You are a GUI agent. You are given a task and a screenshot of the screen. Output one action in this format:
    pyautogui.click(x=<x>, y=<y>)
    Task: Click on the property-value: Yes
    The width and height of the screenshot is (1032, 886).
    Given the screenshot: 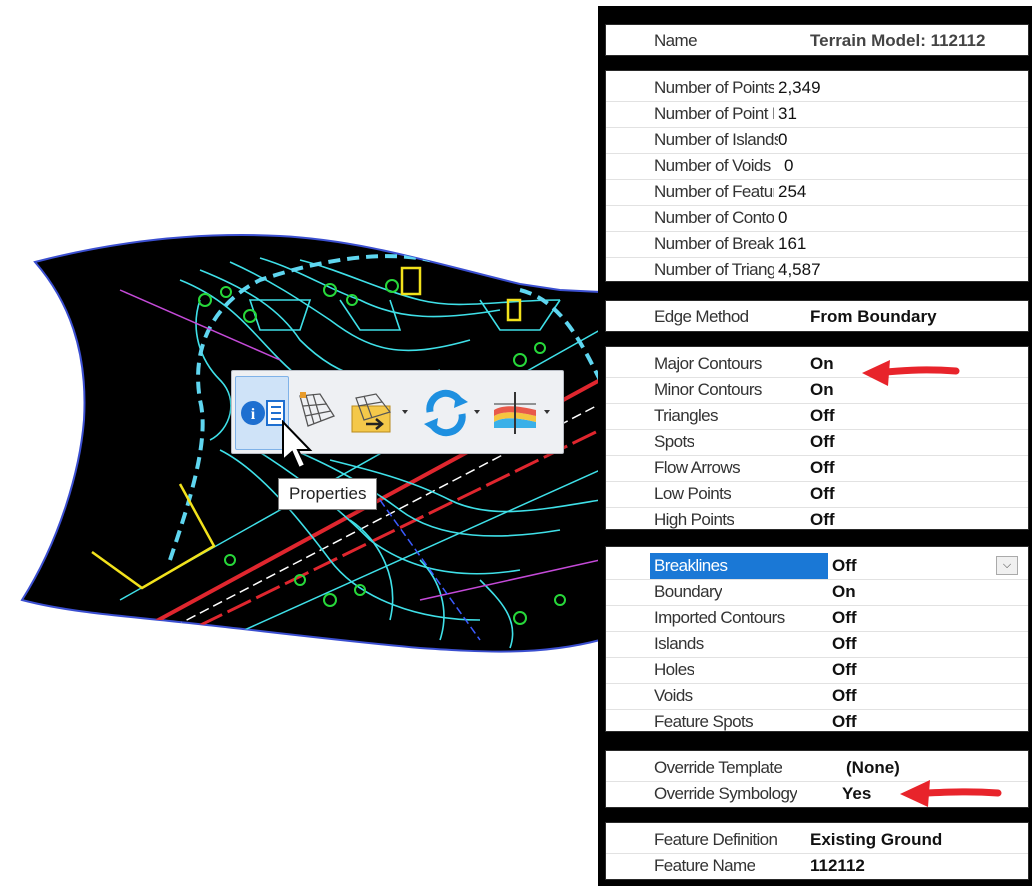 What is the action you would take?
    pyautogui.click(x=856, y=794)
    